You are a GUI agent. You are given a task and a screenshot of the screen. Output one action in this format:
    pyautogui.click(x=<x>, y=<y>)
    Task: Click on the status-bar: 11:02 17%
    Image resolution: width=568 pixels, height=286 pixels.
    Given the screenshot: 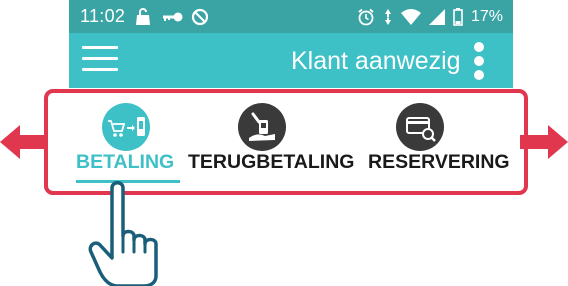 What is the action you would take?
    pyautogui.click(x=291, y=16)
    